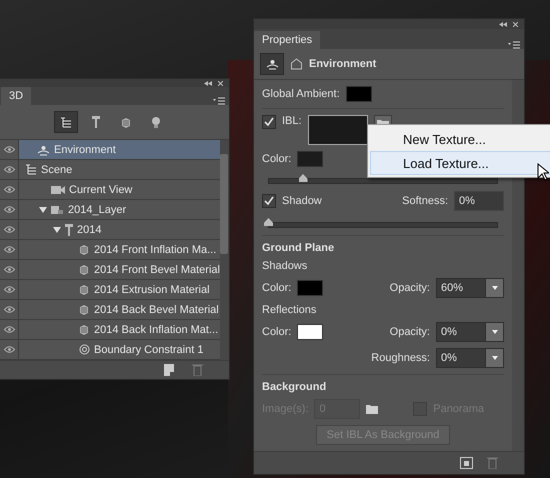 The image size is (550, 478). I want to click on filter-tab, so click(66, 122).